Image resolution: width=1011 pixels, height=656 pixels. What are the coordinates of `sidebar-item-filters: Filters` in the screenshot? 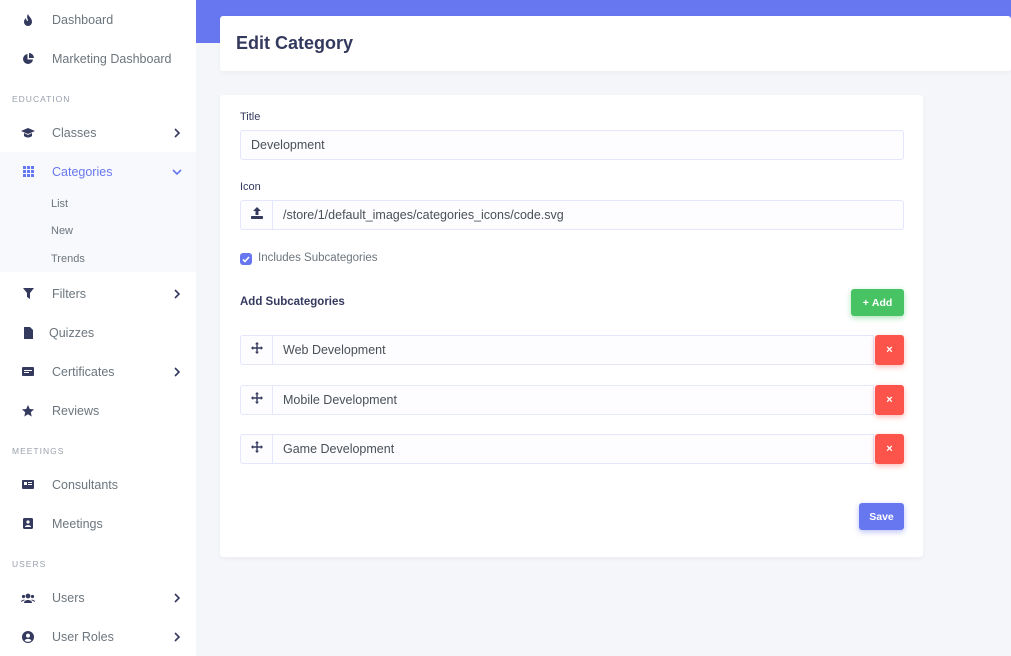 It's located at (98, 293).